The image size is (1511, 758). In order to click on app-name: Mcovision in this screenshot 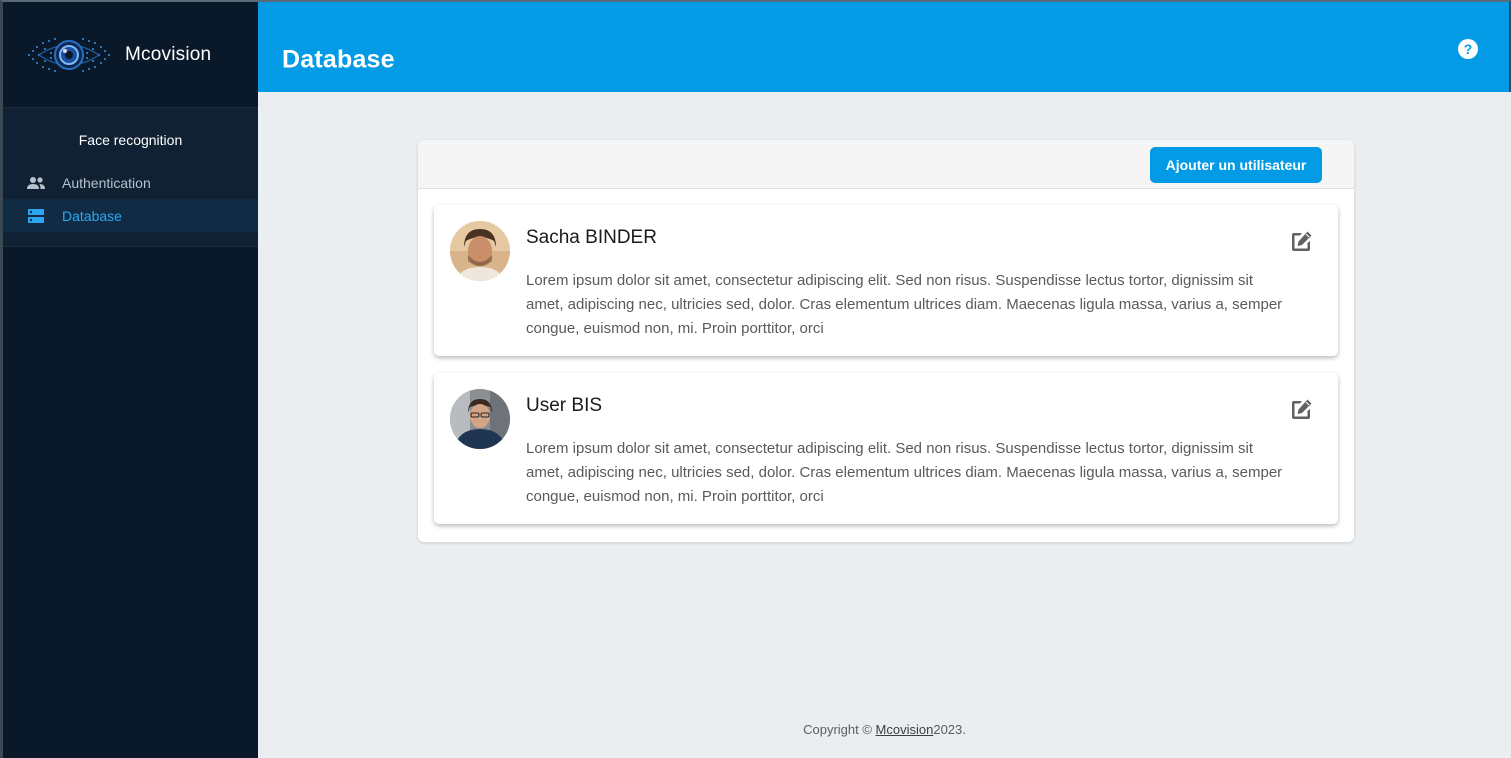, I will do `click(168, 54)`.